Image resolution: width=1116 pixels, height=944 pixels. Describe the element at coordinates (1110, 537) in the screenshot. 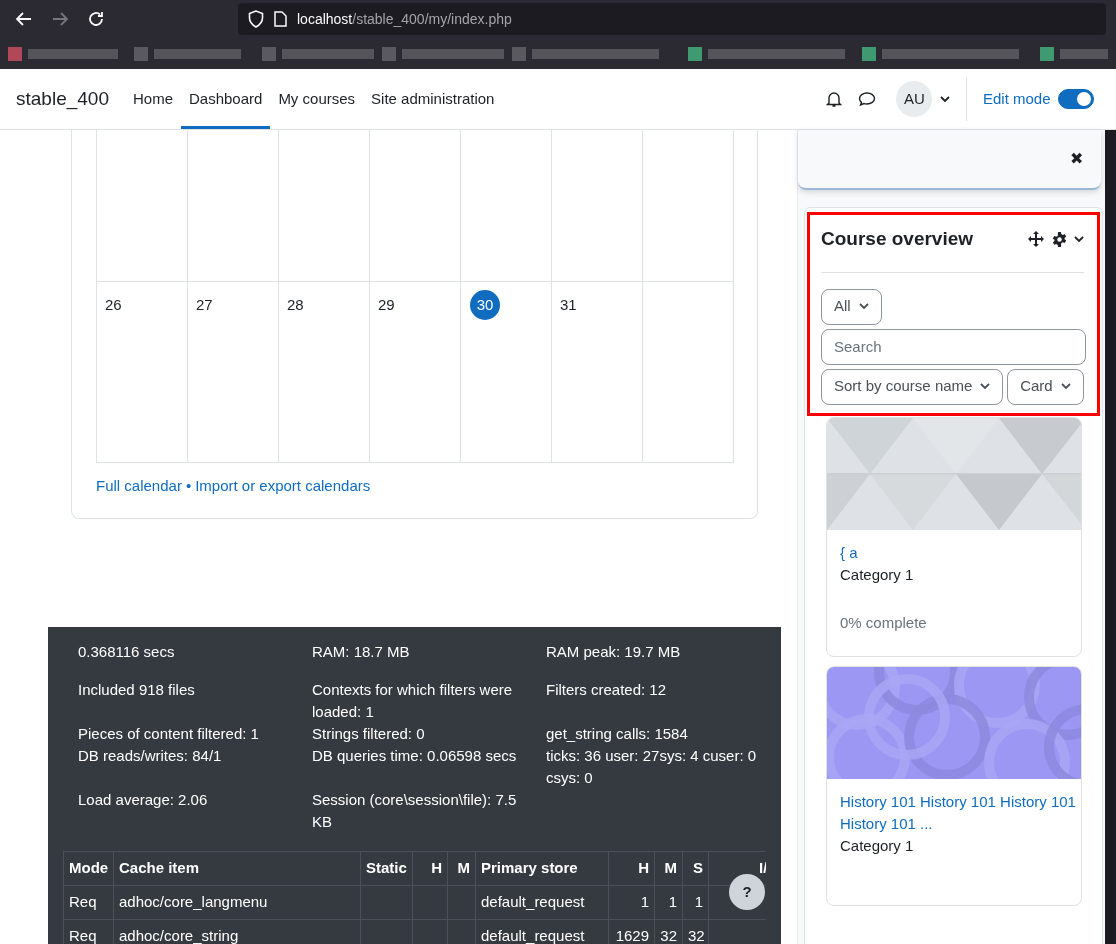

I see `scrollbar` at that location.